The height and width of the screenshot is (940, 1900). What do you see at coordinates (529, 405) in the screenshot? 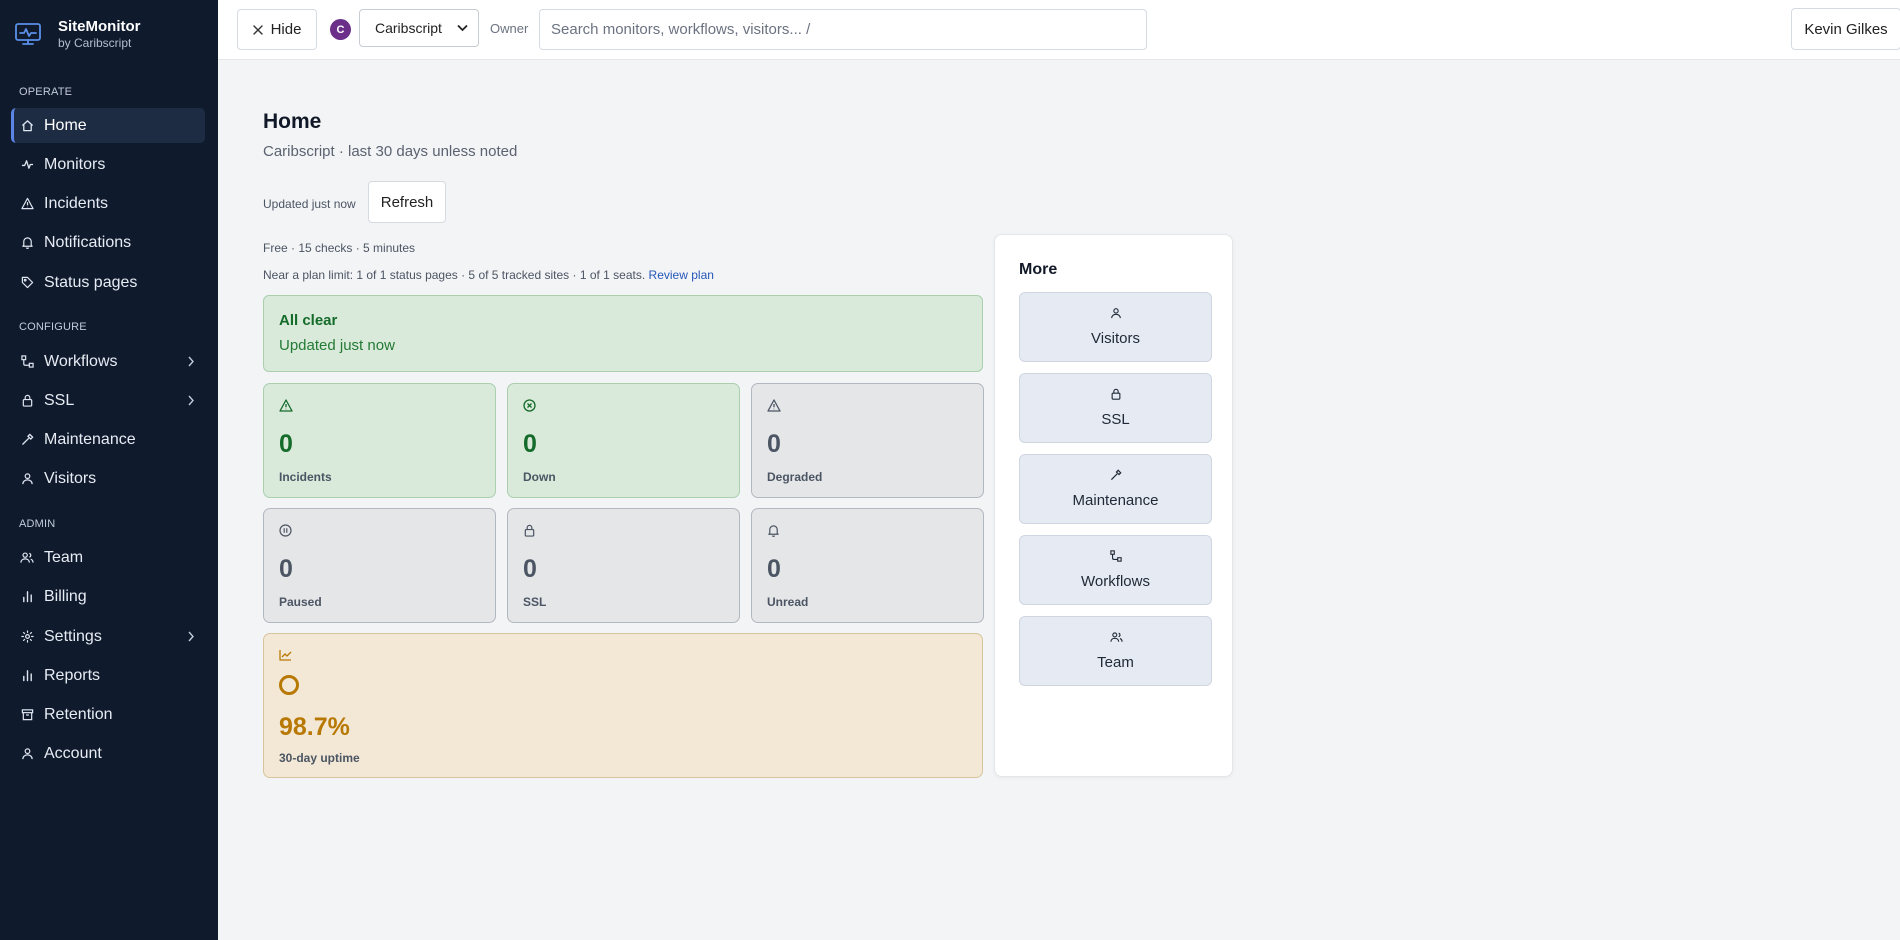
I see `x-circle-icon` at bounding box center [529, 405].